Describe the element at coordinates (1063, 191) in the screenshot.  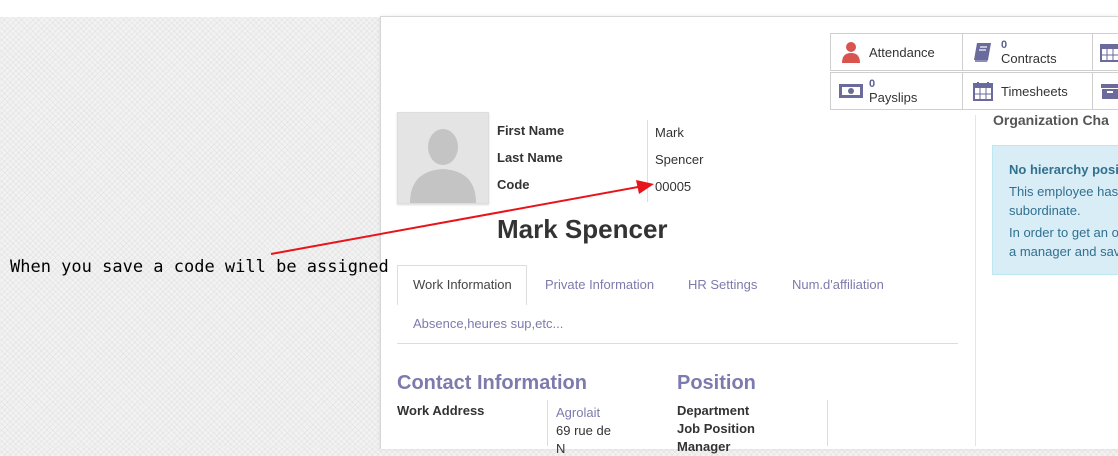
I see `info-box-line1: This employee has` at that location.